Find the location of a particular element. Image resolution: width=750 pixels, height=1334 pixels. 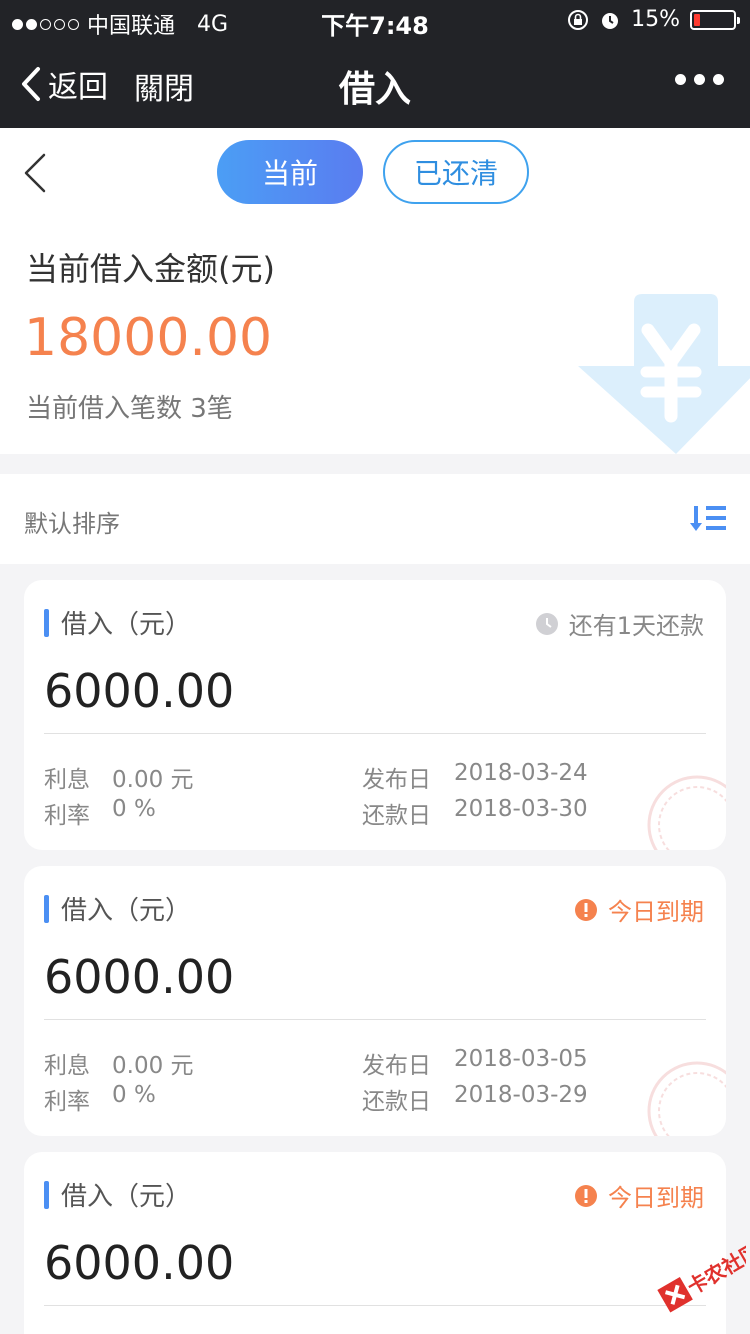

sort-icon is located at coordinates (709, 519).